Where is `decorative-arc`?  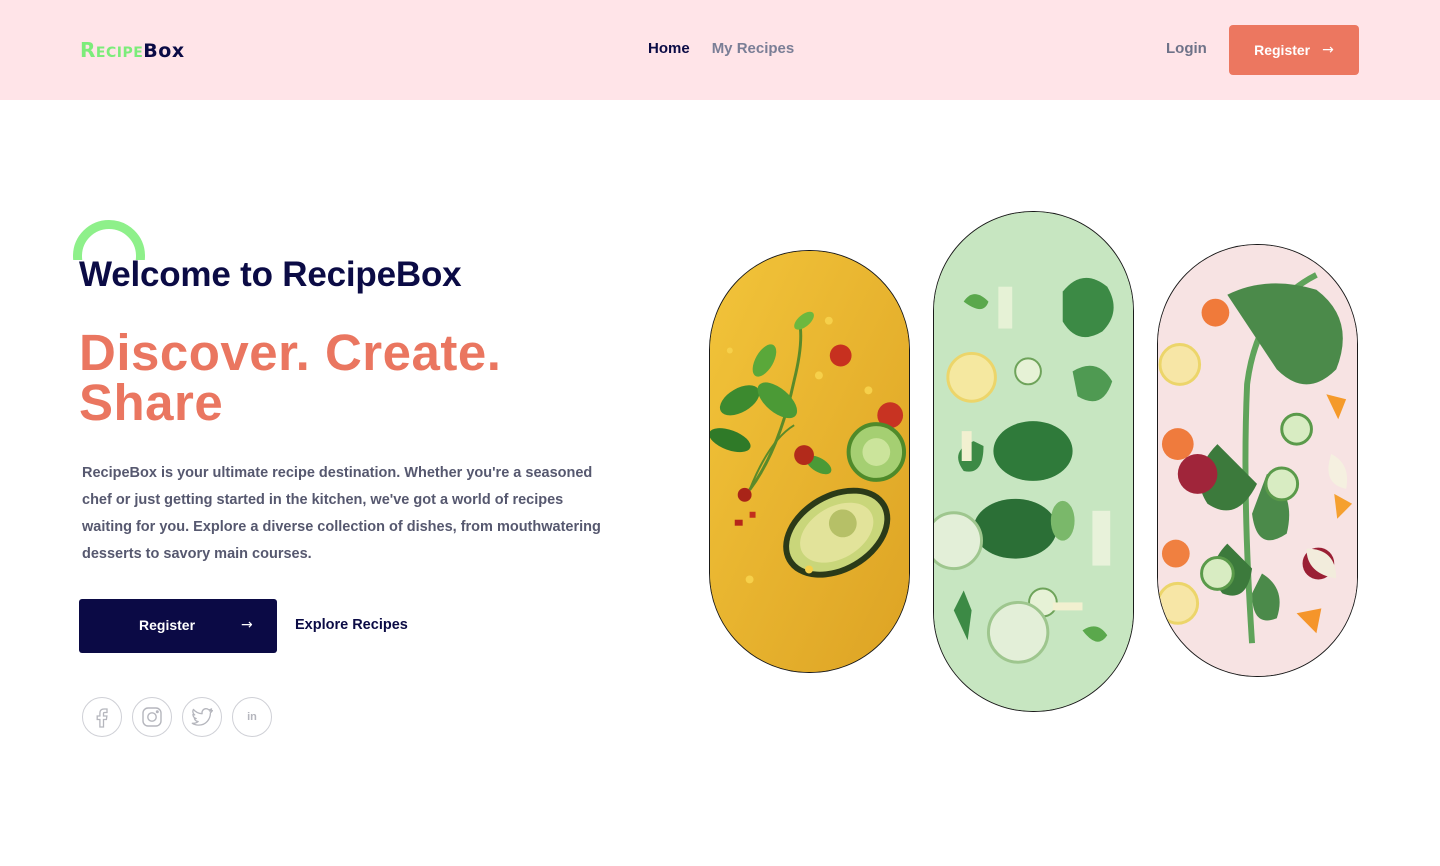
decorative-arc is located at coordinates (109, 240).